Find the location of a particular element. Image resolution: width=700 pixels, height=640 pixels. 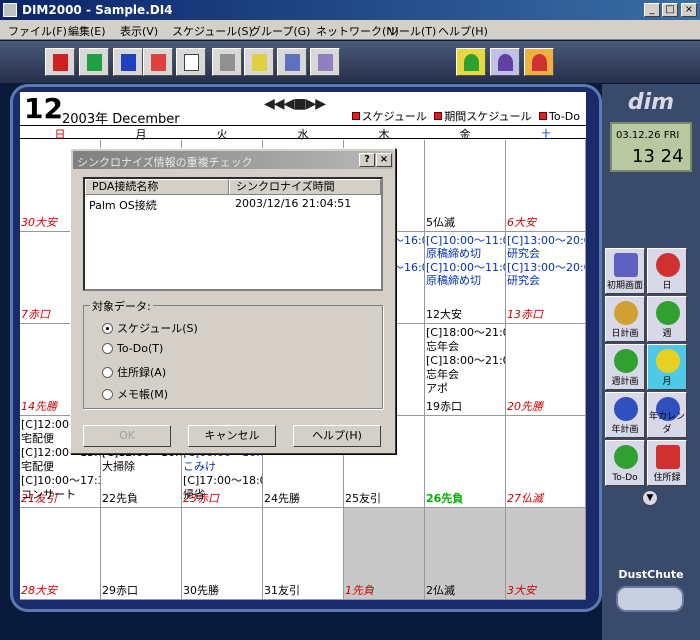

day-cell: 30先勝 is located at coordinates (222, 554).